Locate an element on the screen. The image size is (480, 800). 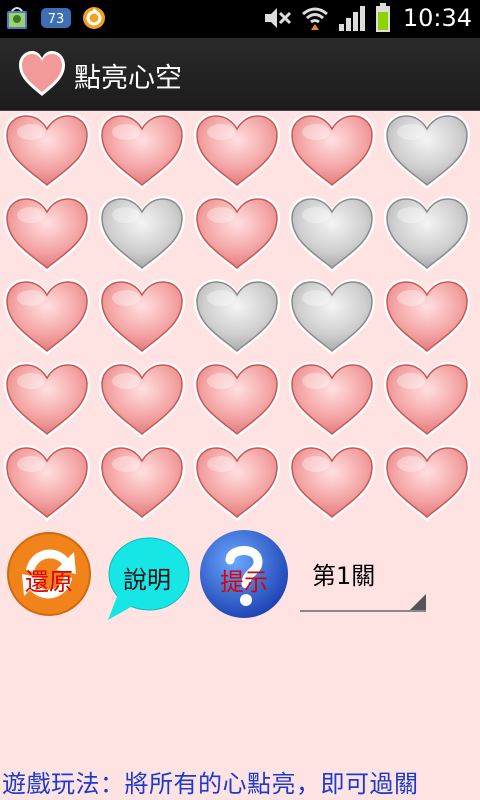
wifi-icon is located at coordinates (314, 18).